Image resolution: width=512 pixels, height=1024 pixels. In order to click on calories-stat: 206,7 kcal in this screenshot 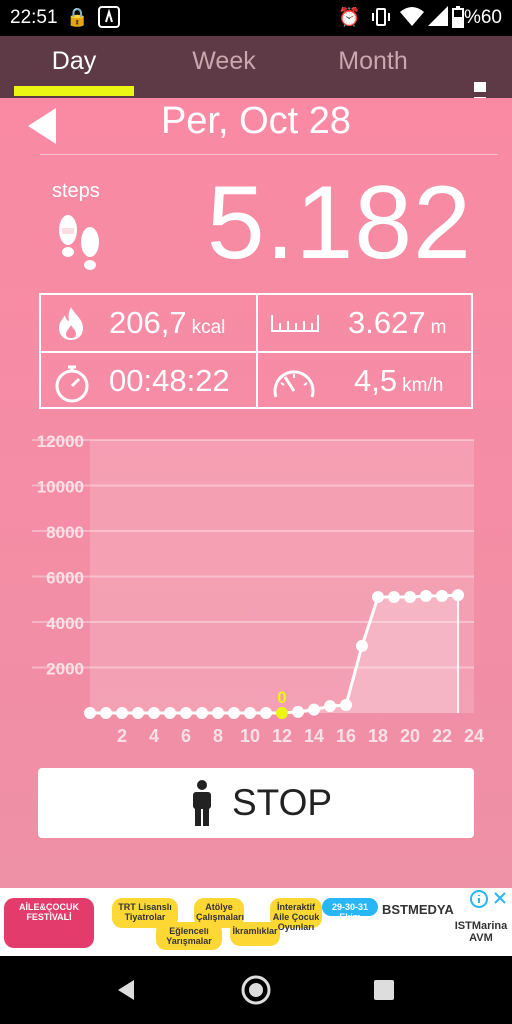, I will do `click(148, 323)`.